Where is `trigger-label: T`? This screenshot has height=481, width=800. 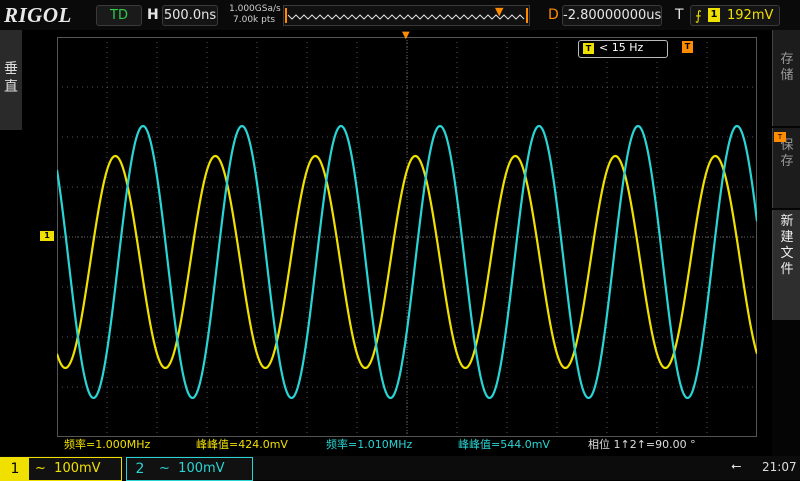
trigger-label: T is located at coordinates (679, 15).